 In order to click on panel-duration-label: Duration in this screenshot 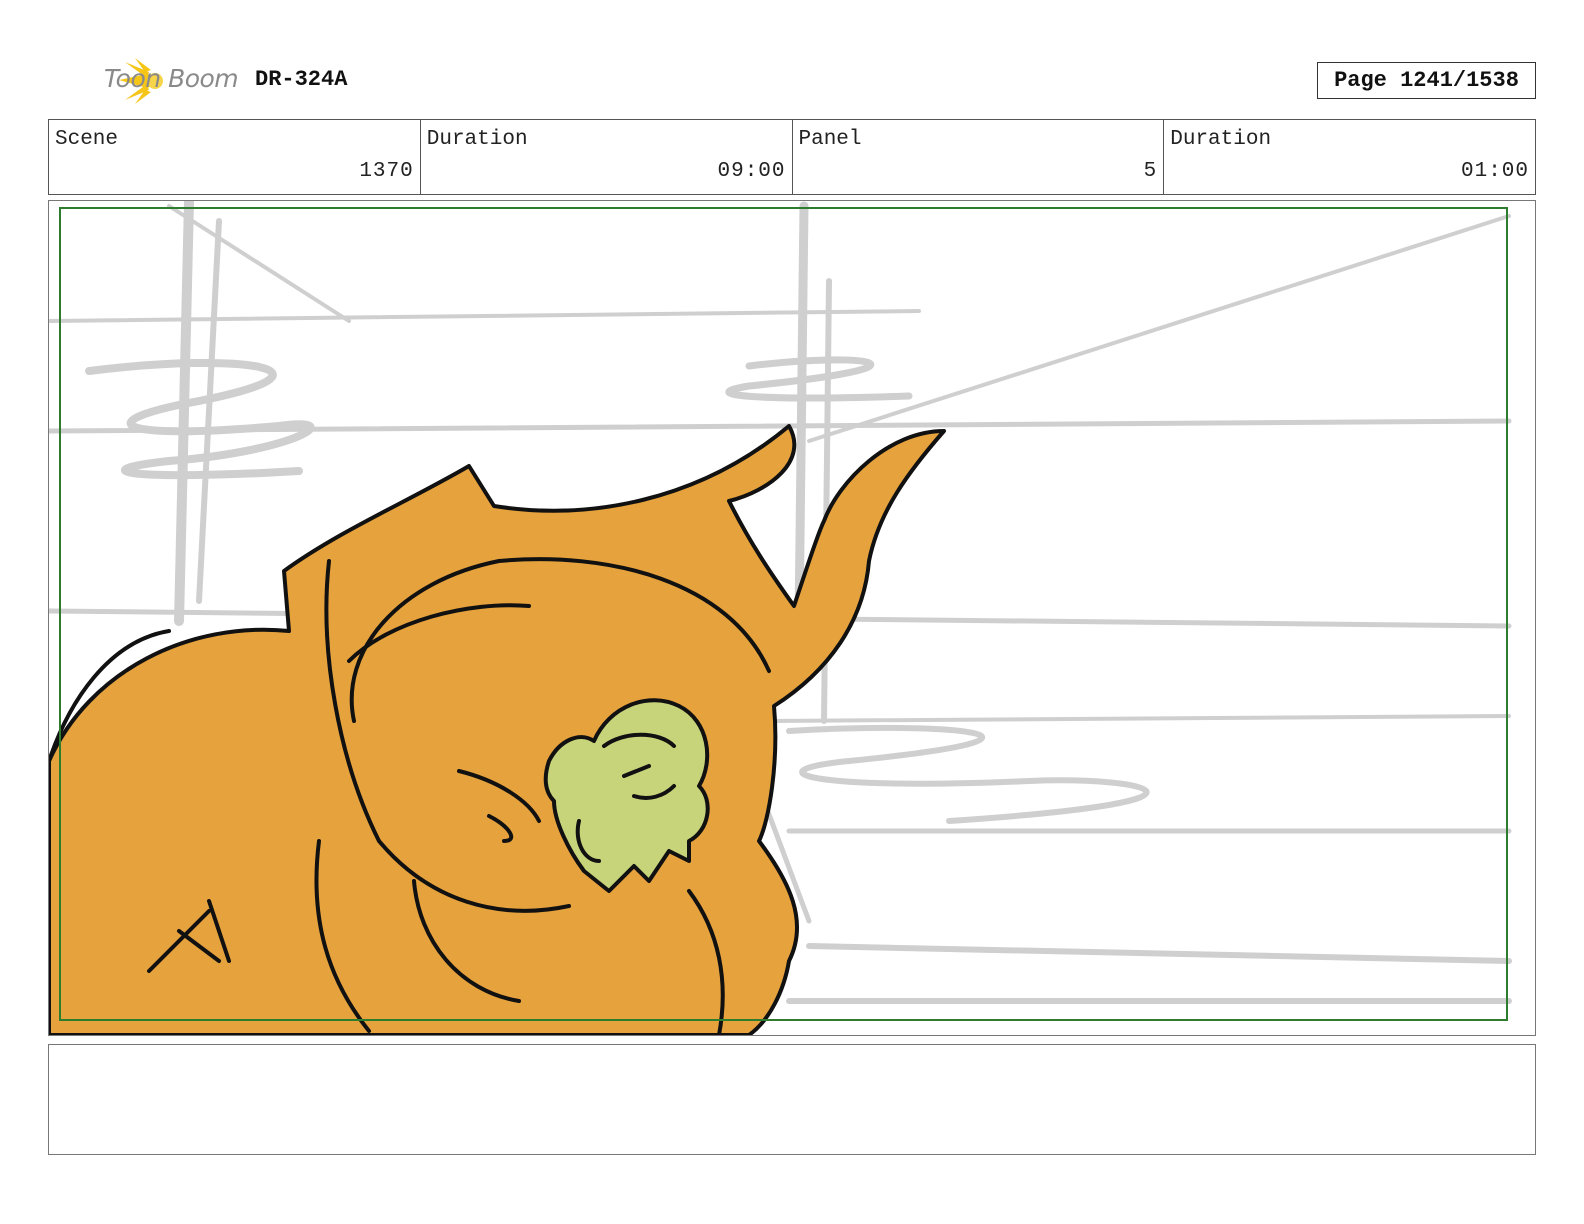, I will do `click(1221, 139)`.